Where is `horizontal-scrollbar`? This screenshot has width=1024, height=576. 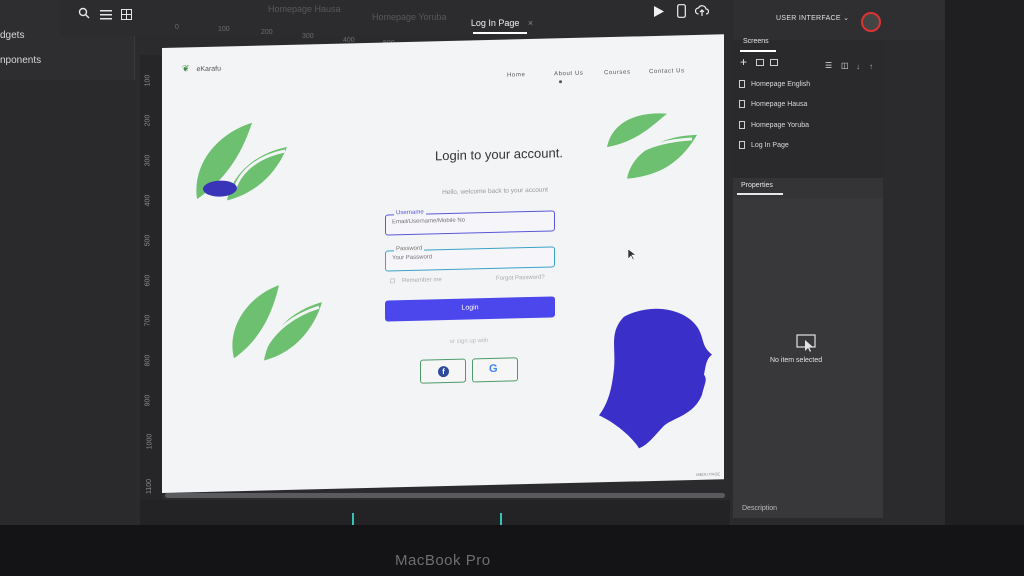 horizontal-scrollbar is located at coordinates (445, 495).